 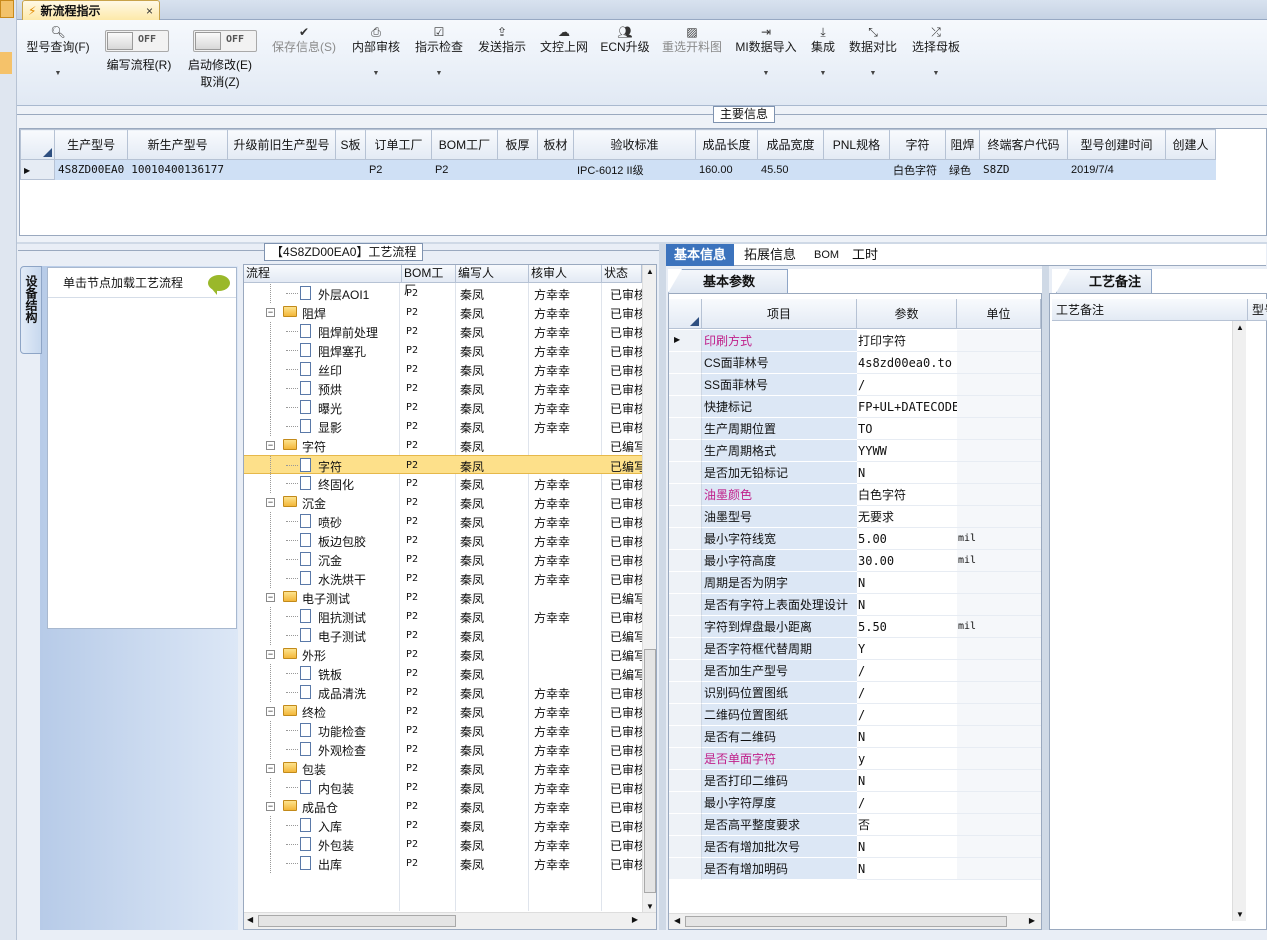 What do you see at coordinates (855, 473) in the screenshot?
I see `param-row: 是否加无铅标记 N` at bounding box center [855, 473].